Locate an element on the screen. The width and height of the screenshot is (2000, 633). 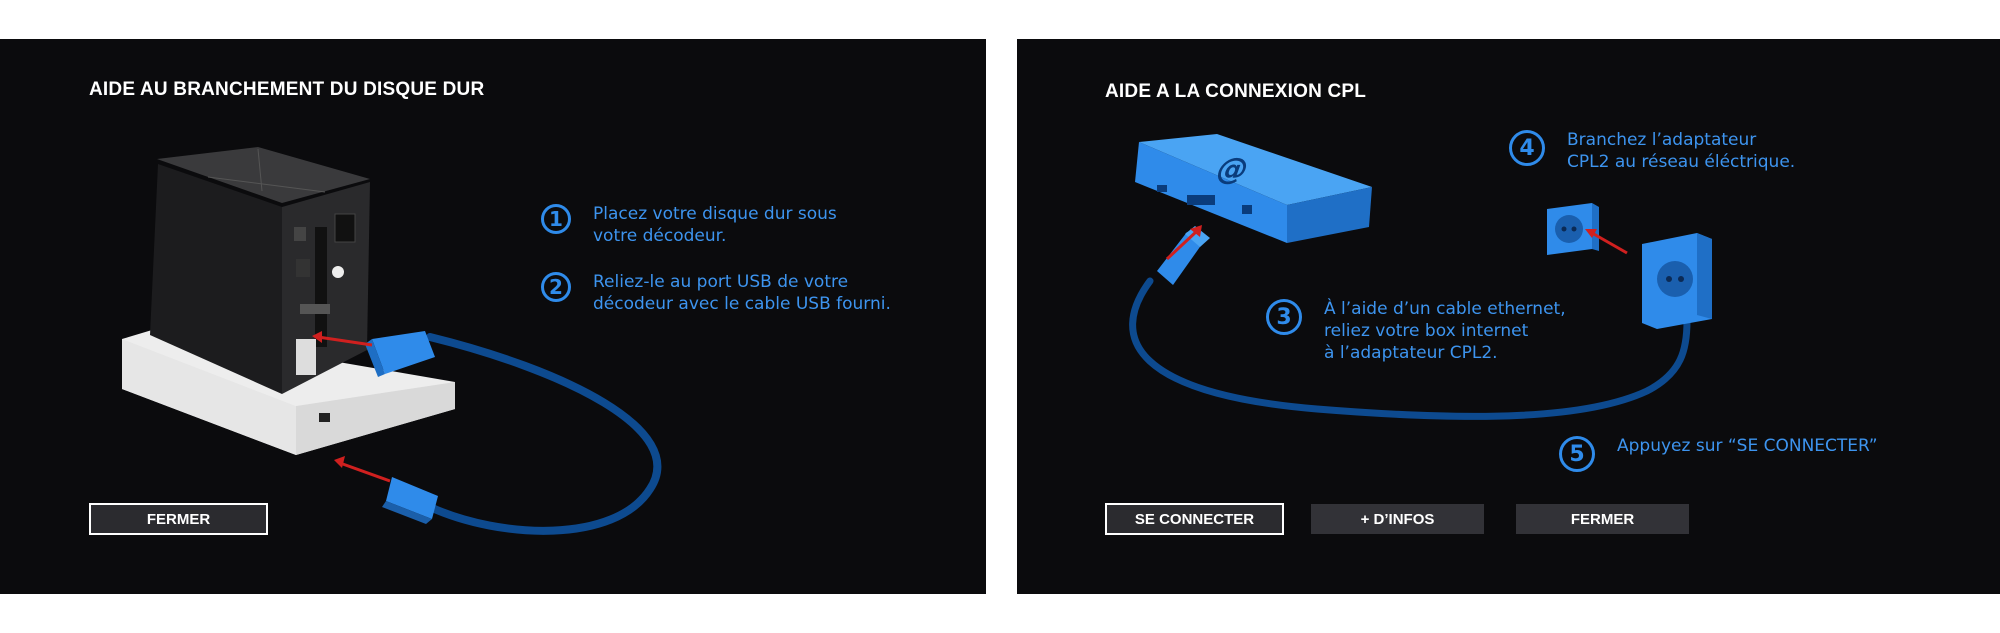
step-number-badge: 5 is located at coordinates (1577, 454).